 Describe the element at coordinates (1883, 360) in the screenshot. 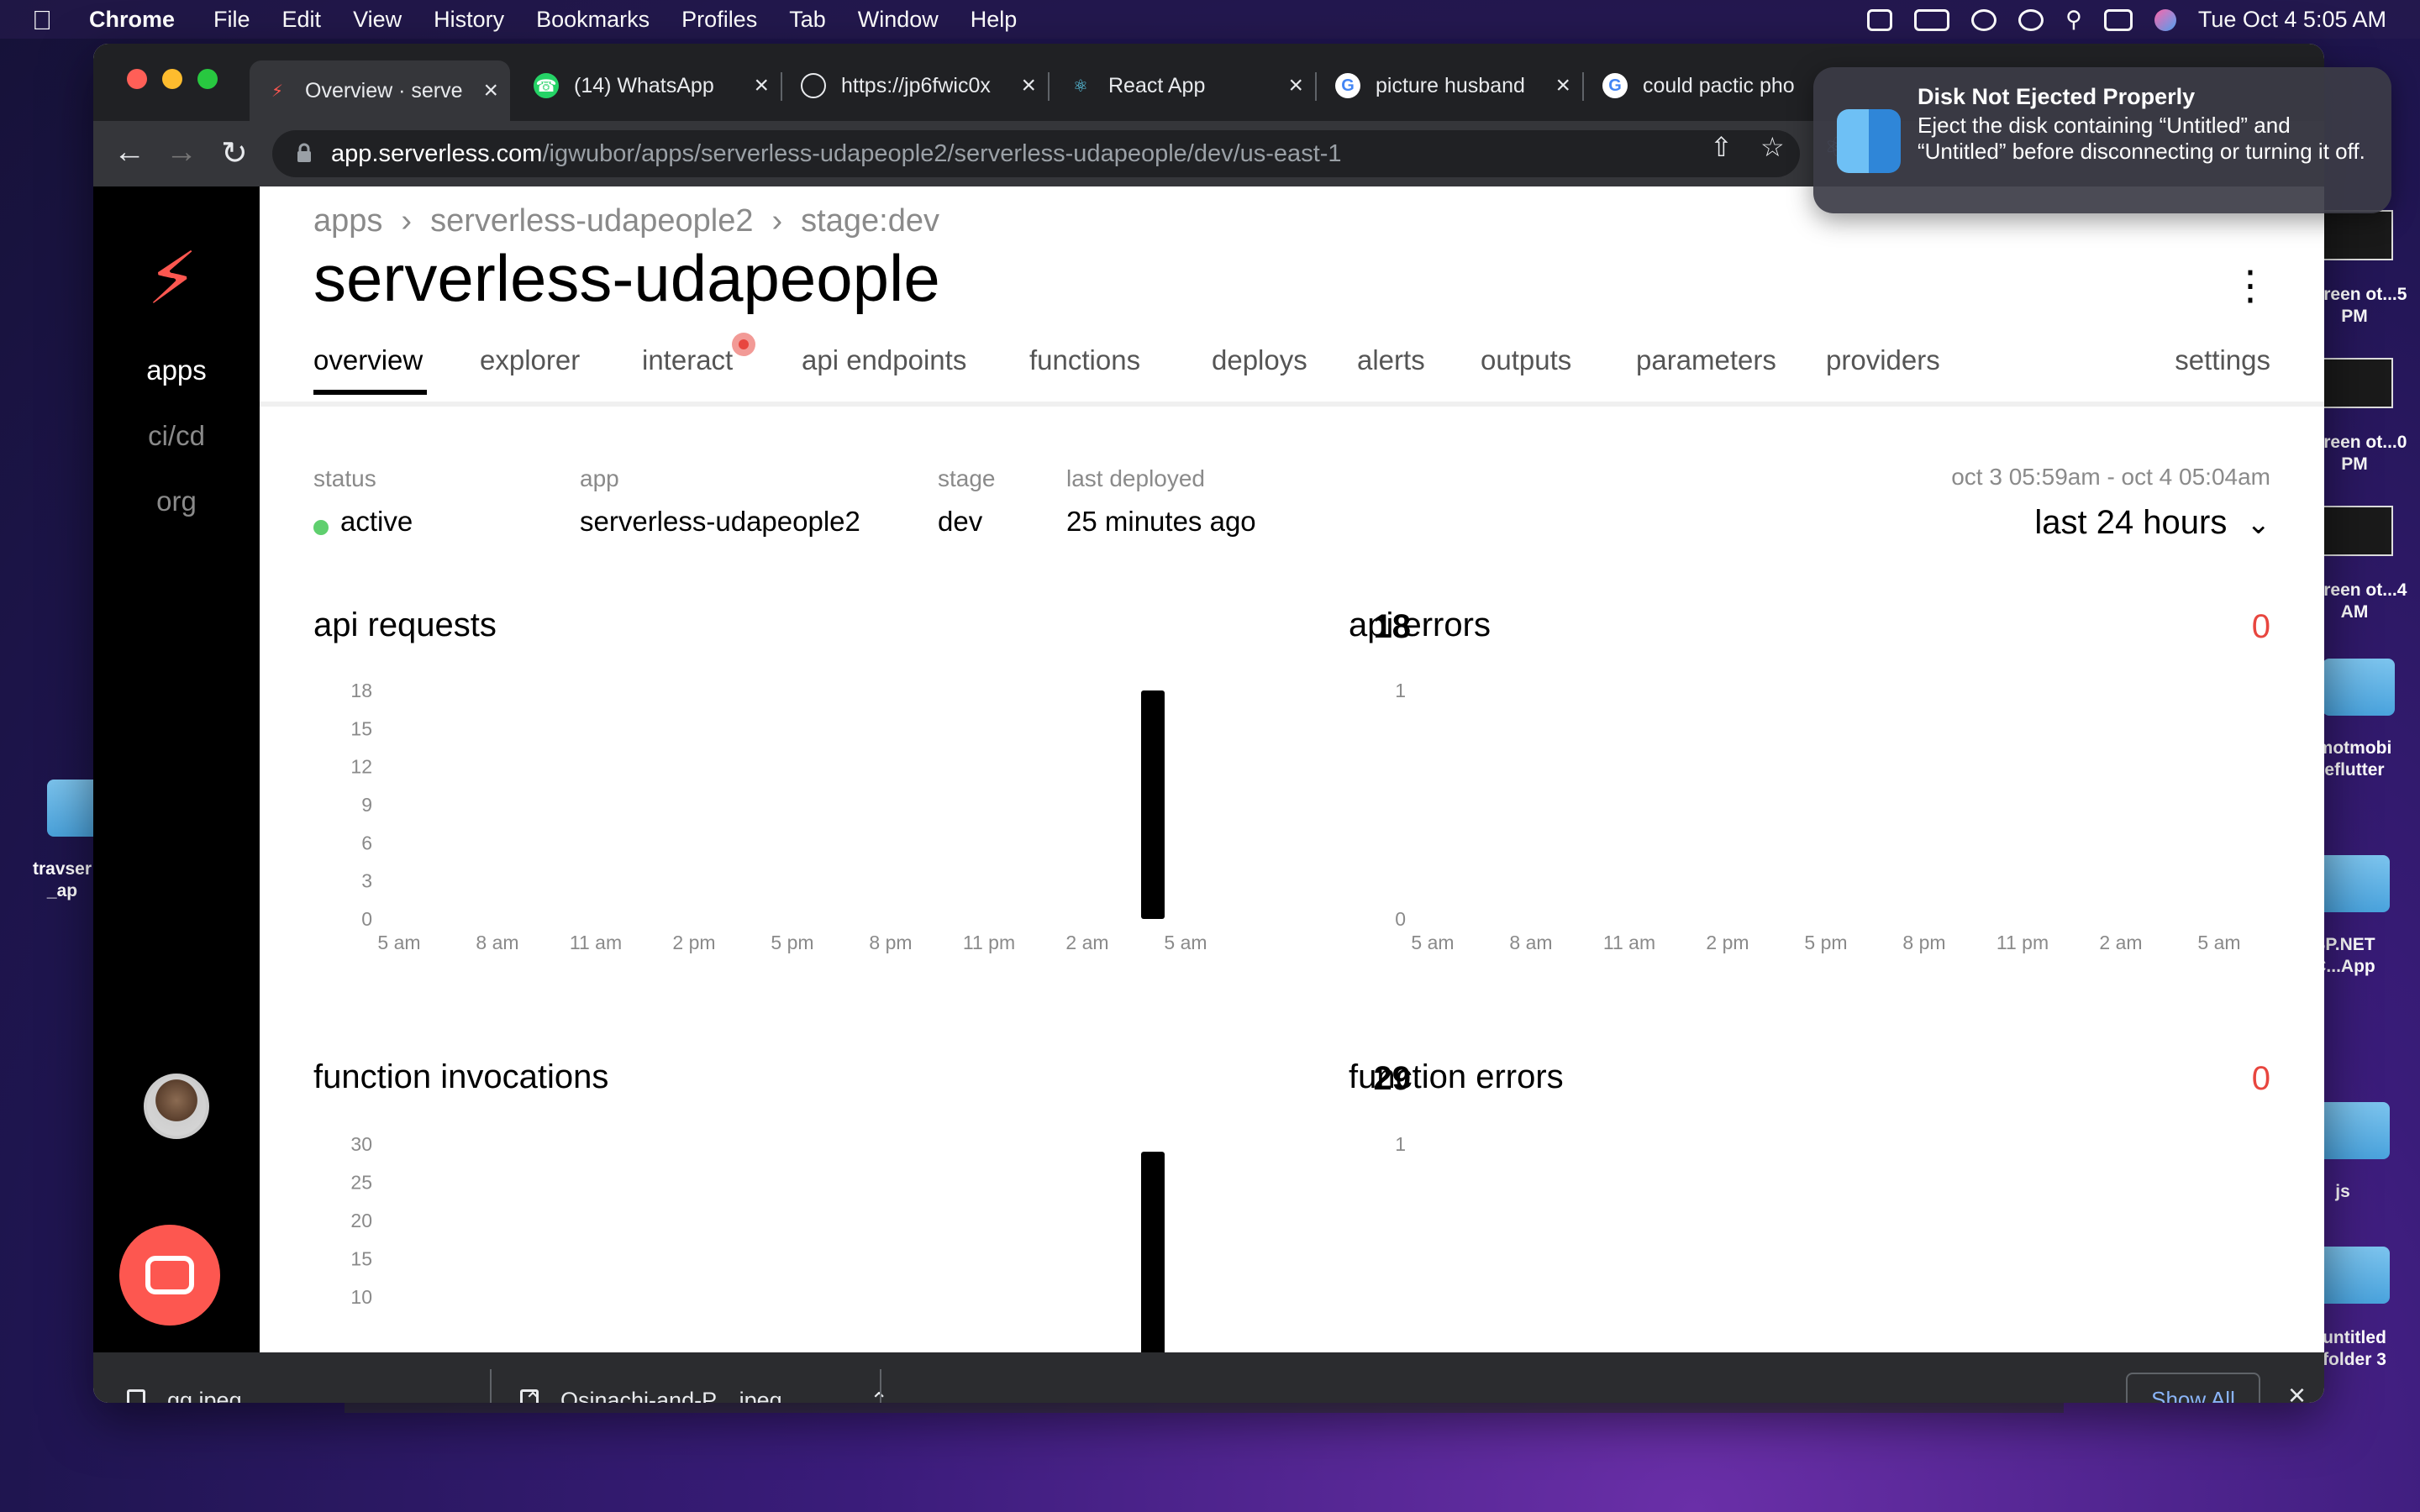

I see `tab-providers: providers` at that location.